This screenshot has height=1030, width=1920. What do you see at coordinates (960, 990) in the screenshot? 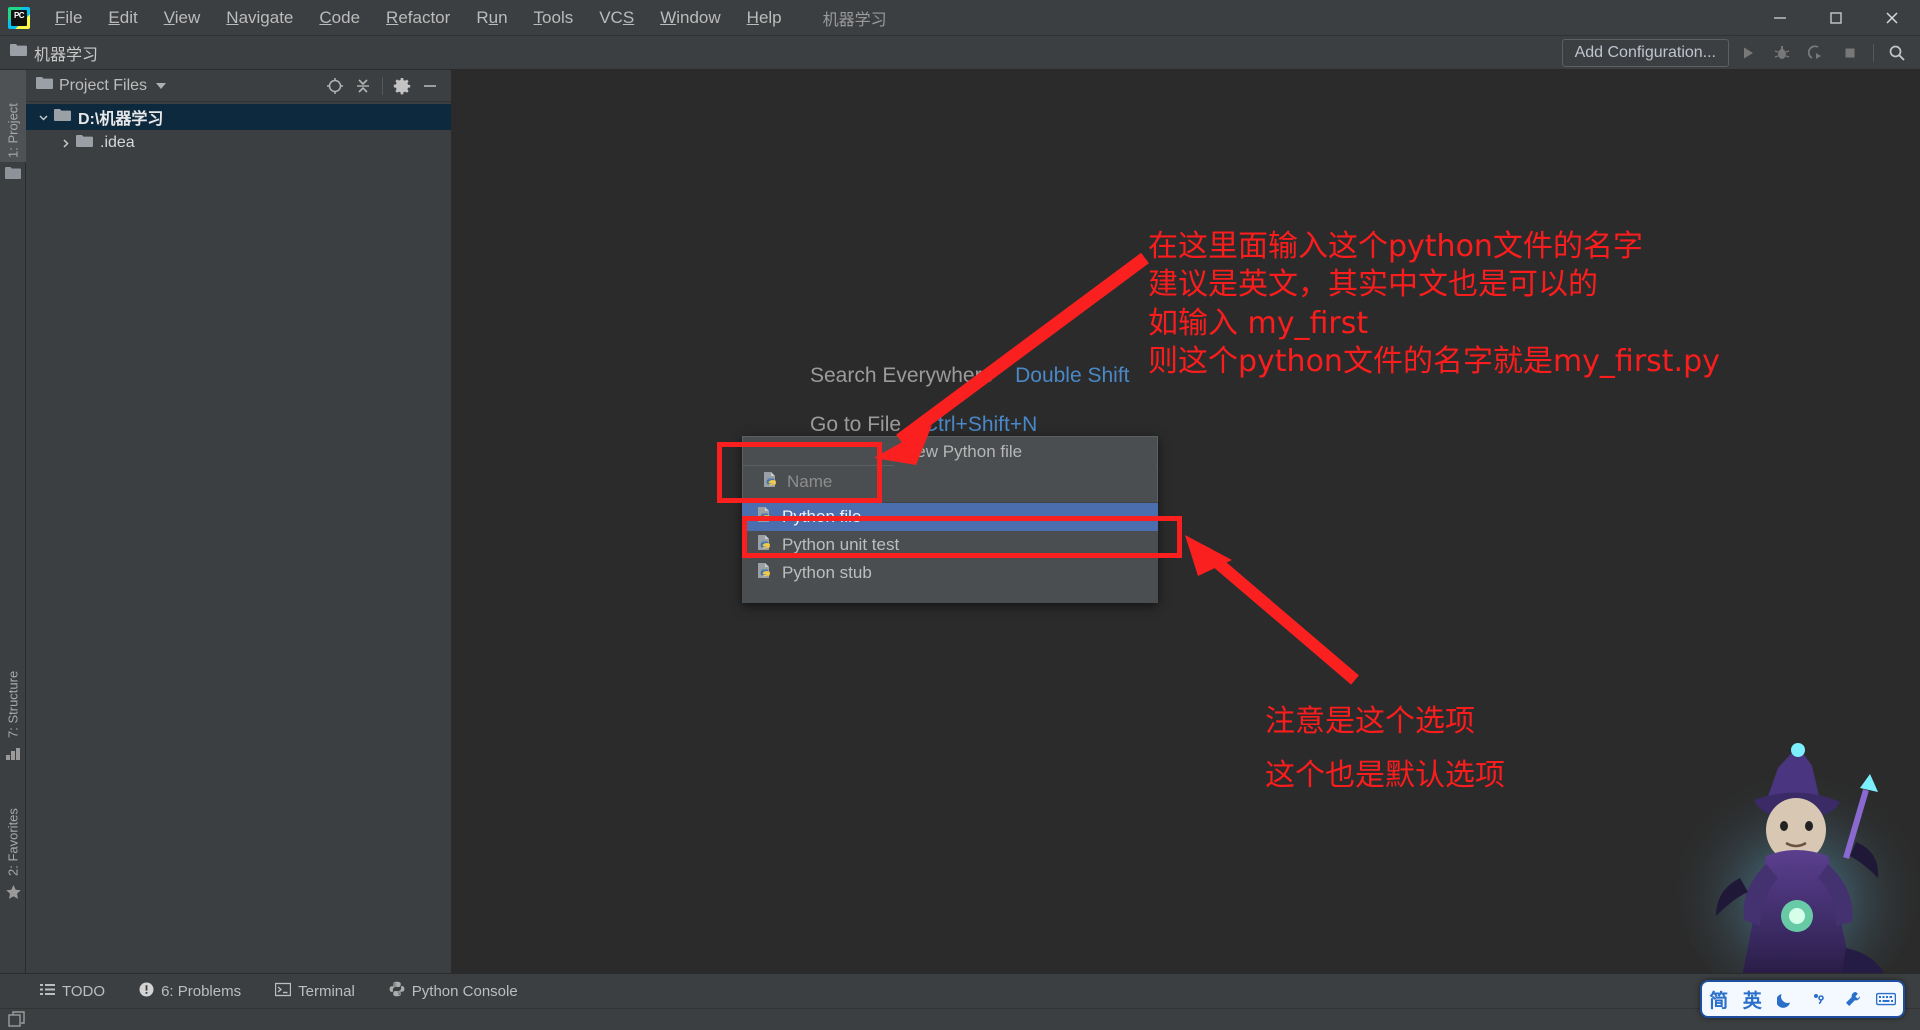
I see `status-bar: TODO 6: Problems Terminal Python Console` at bounding box center [960, 990].